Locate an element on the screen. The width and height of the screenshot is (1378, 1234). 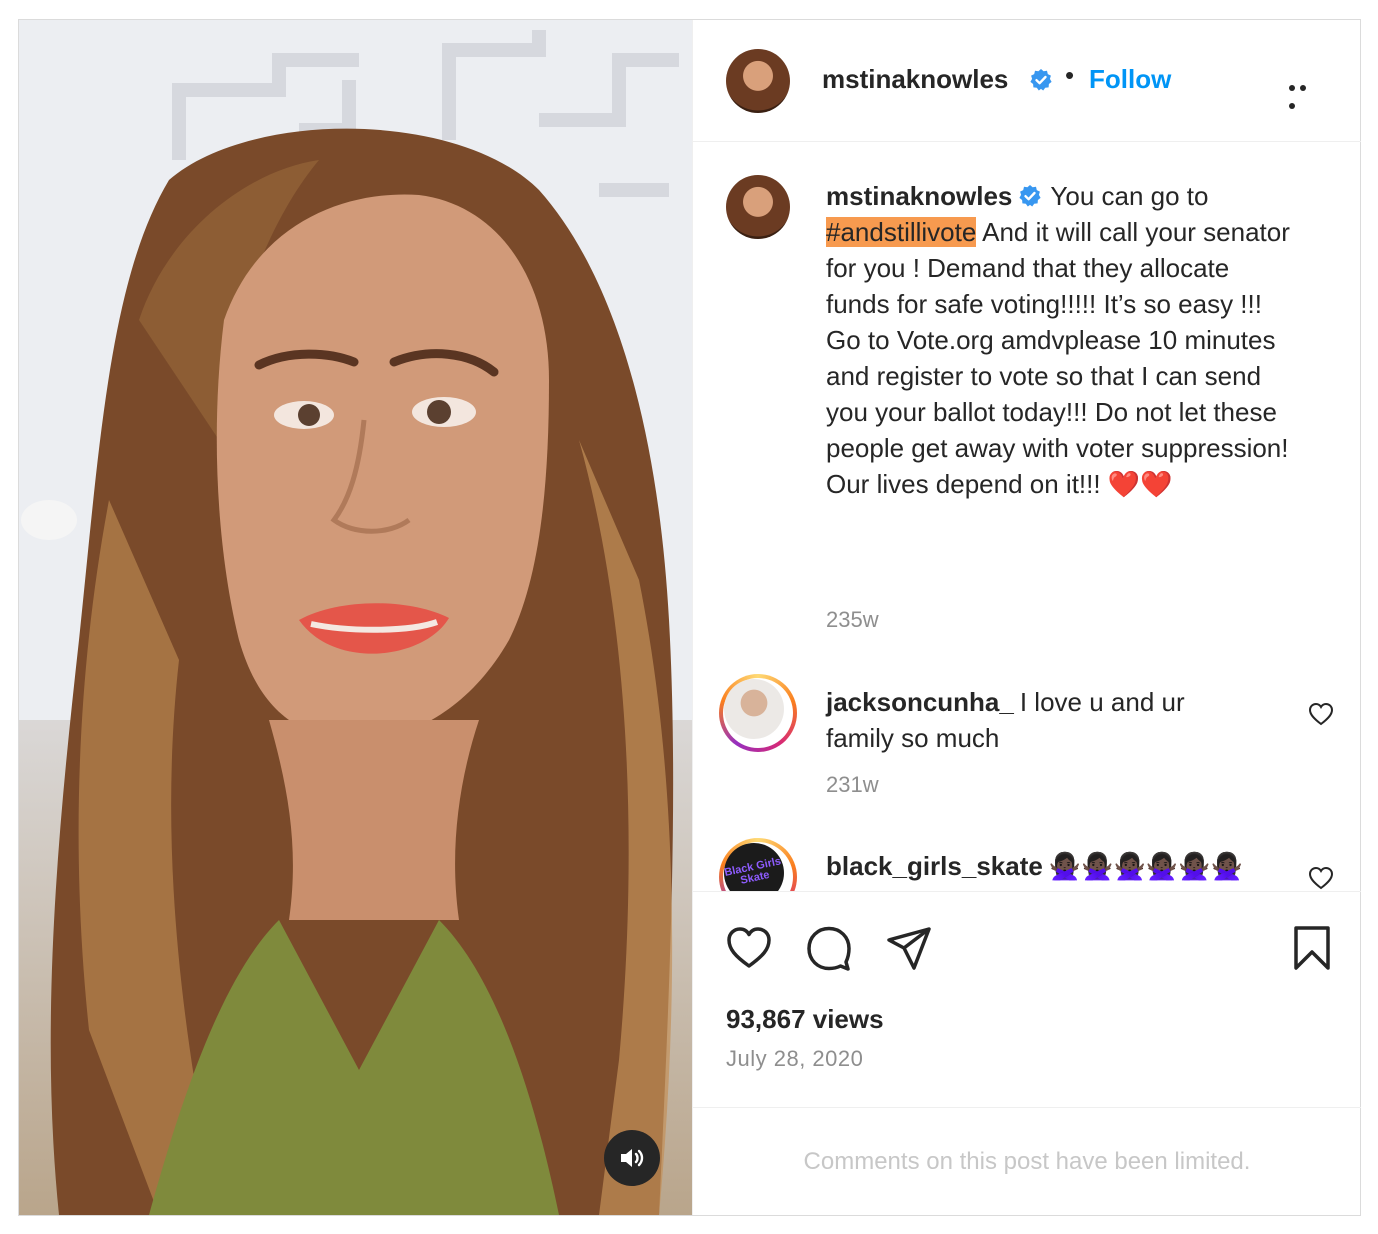
comment-username: jacksoncunha_ is located at coordinates (920, 702).